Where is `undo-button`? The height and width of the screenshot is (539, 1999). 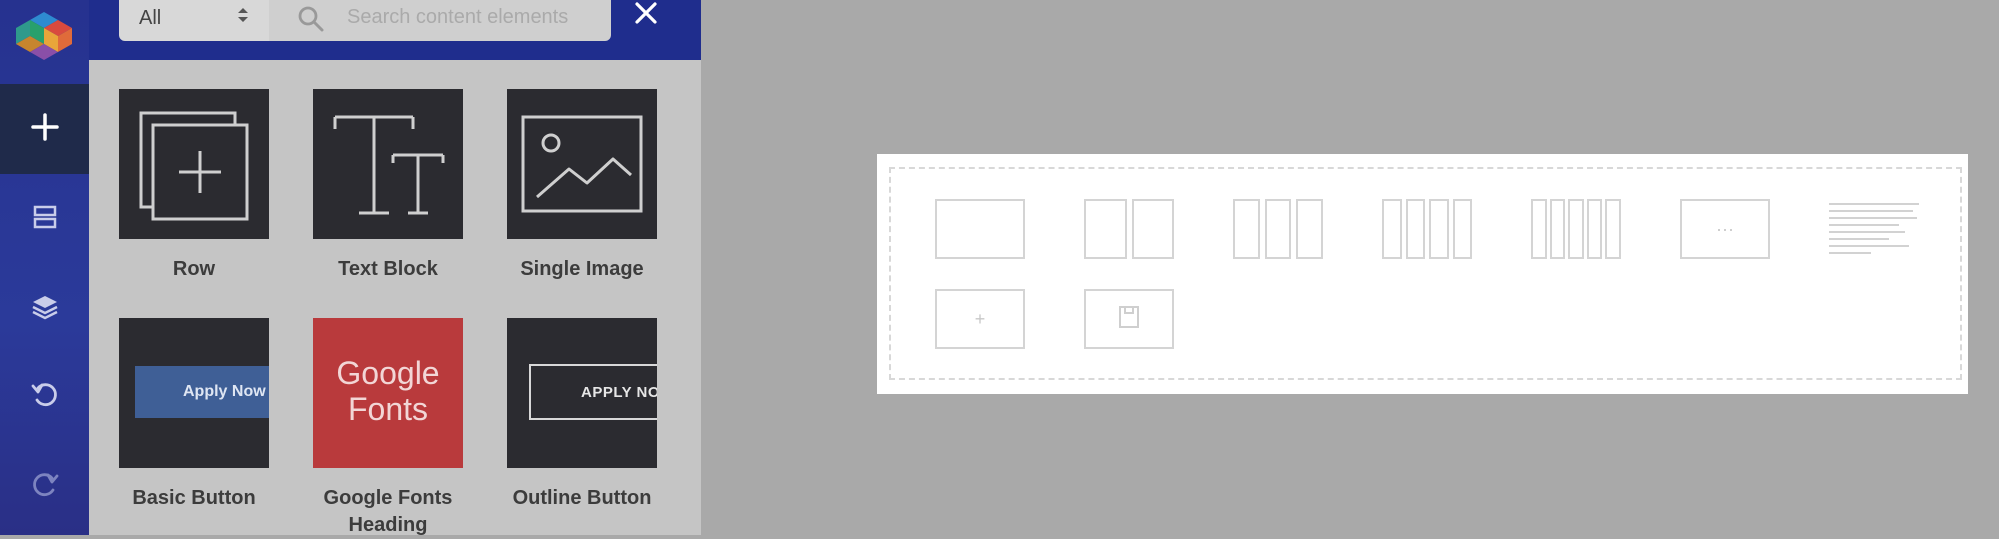 undo-button is located at coordinates (44, 397).